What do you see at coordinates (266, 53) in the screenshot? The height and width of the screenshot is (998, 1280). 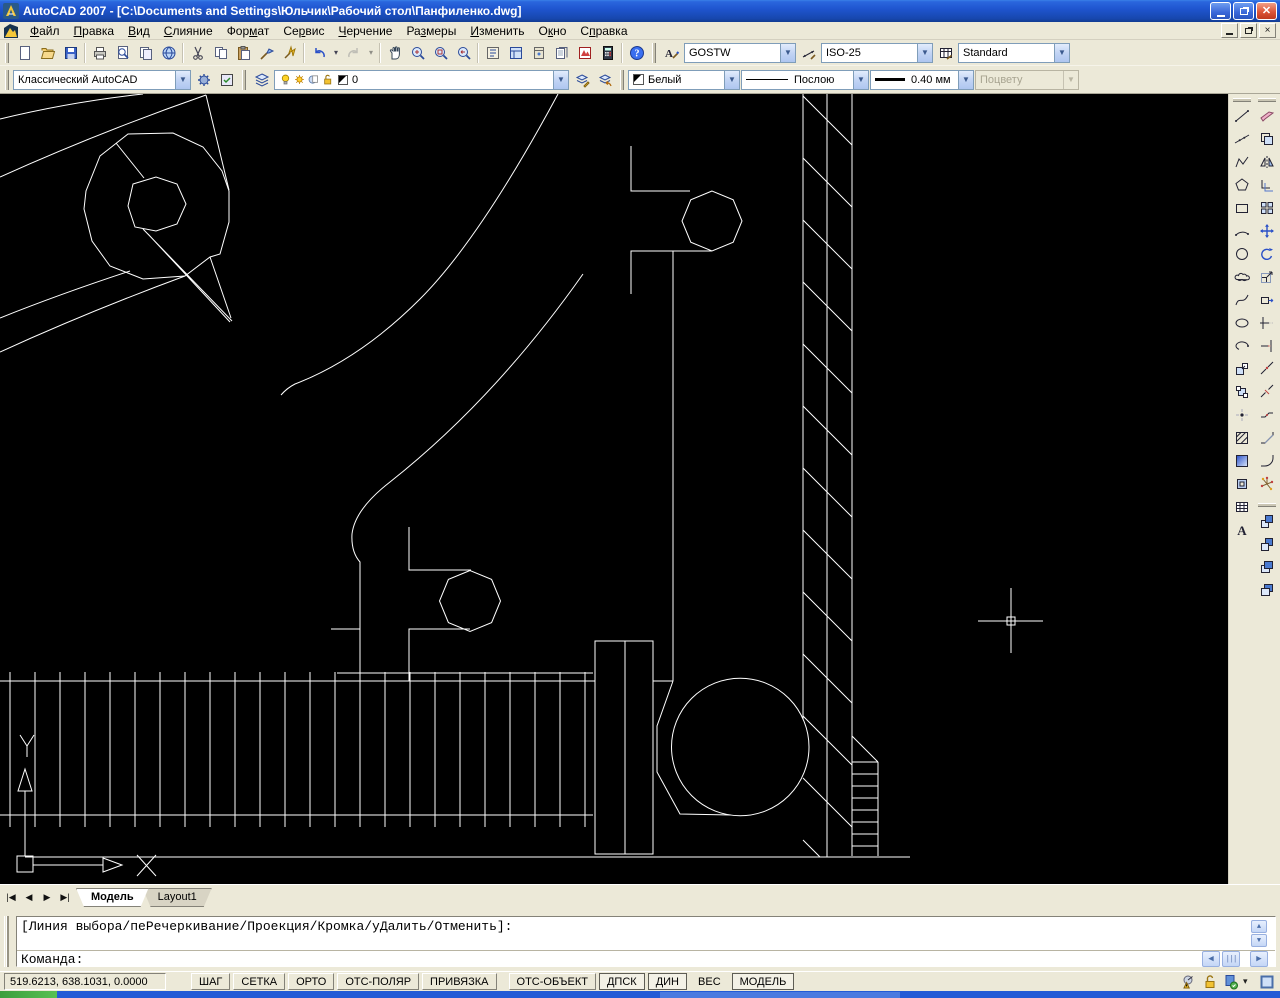 I see `match-properties-button` at bounding box center [266, 53].